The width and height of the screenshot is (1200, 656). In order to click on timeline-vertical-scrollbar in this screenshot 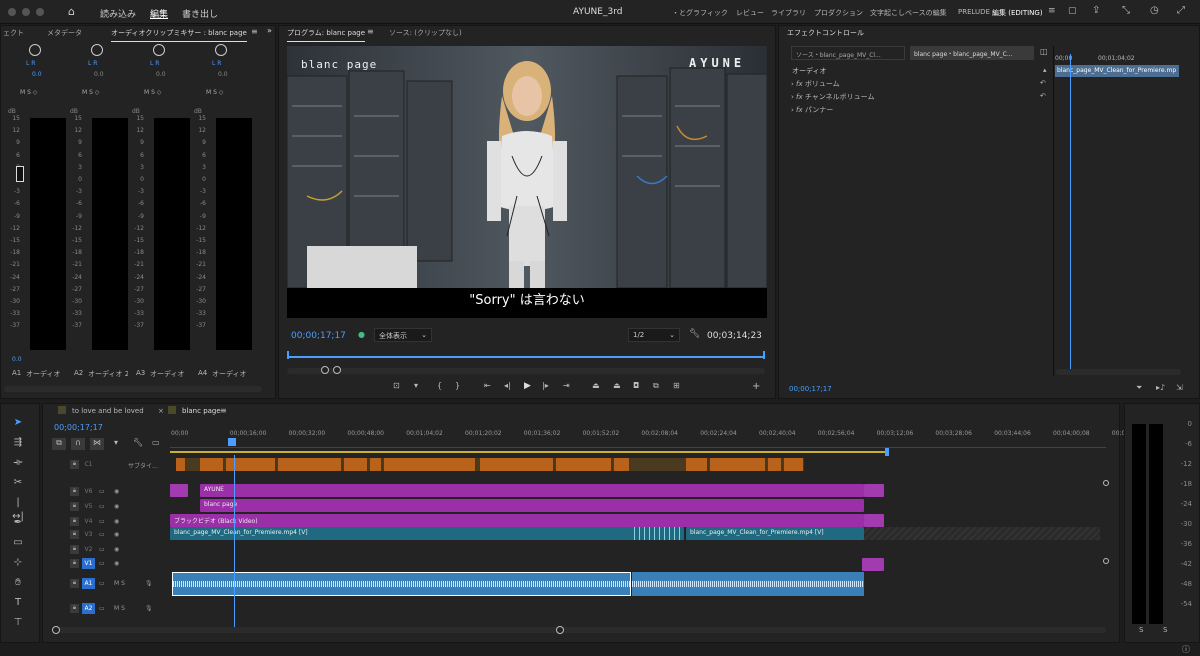, I will do `click(1106, 540)`.